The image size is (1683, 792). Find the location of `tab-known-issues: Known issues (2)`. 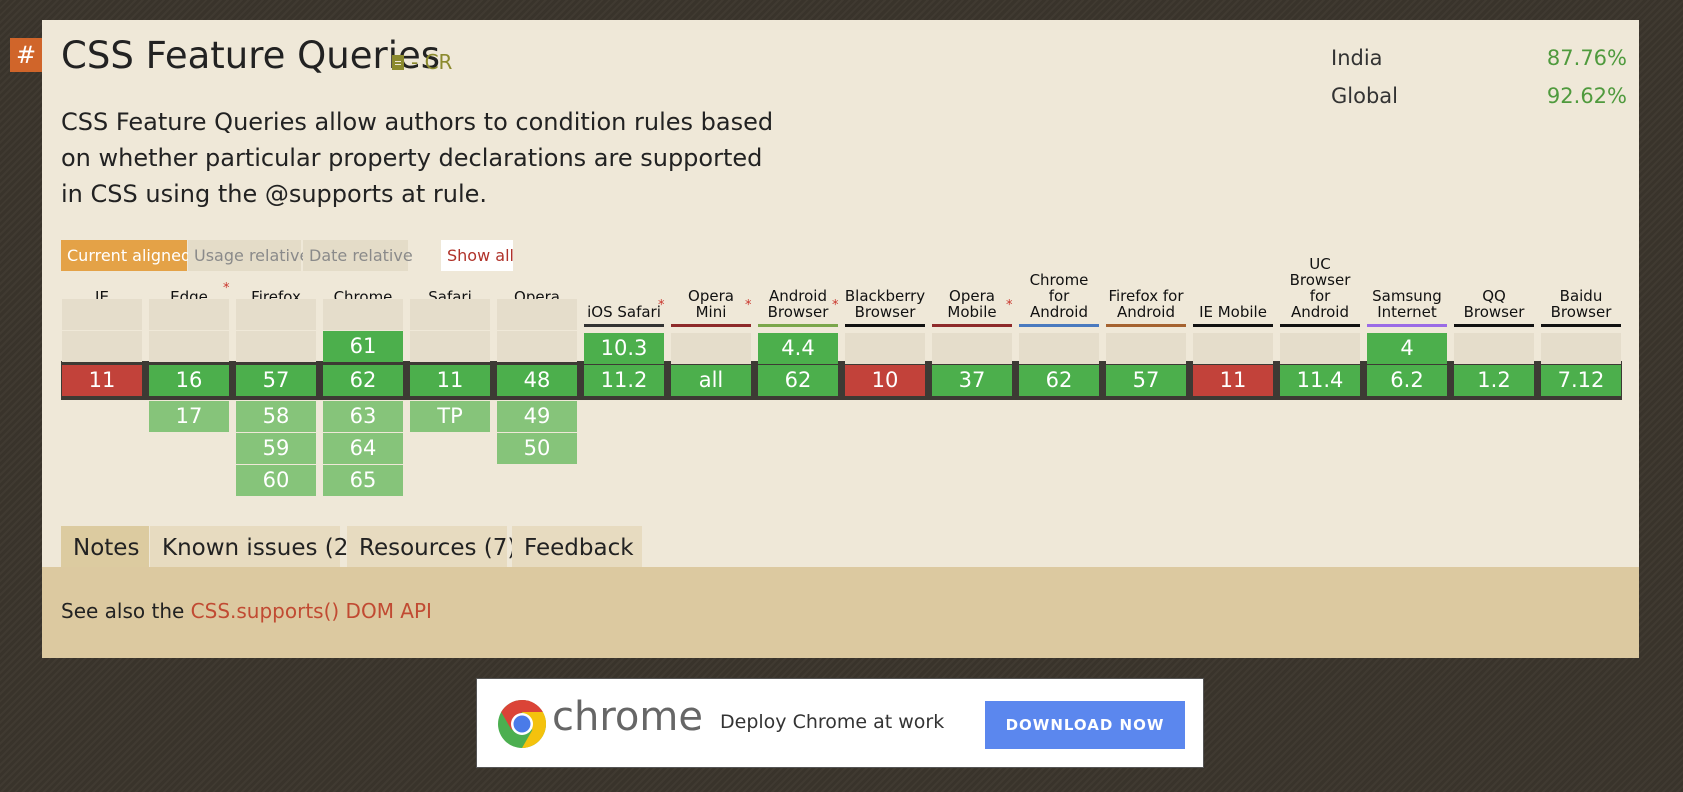

tab-known-issues: Known issues (2) is located at coordinates (253, 546).